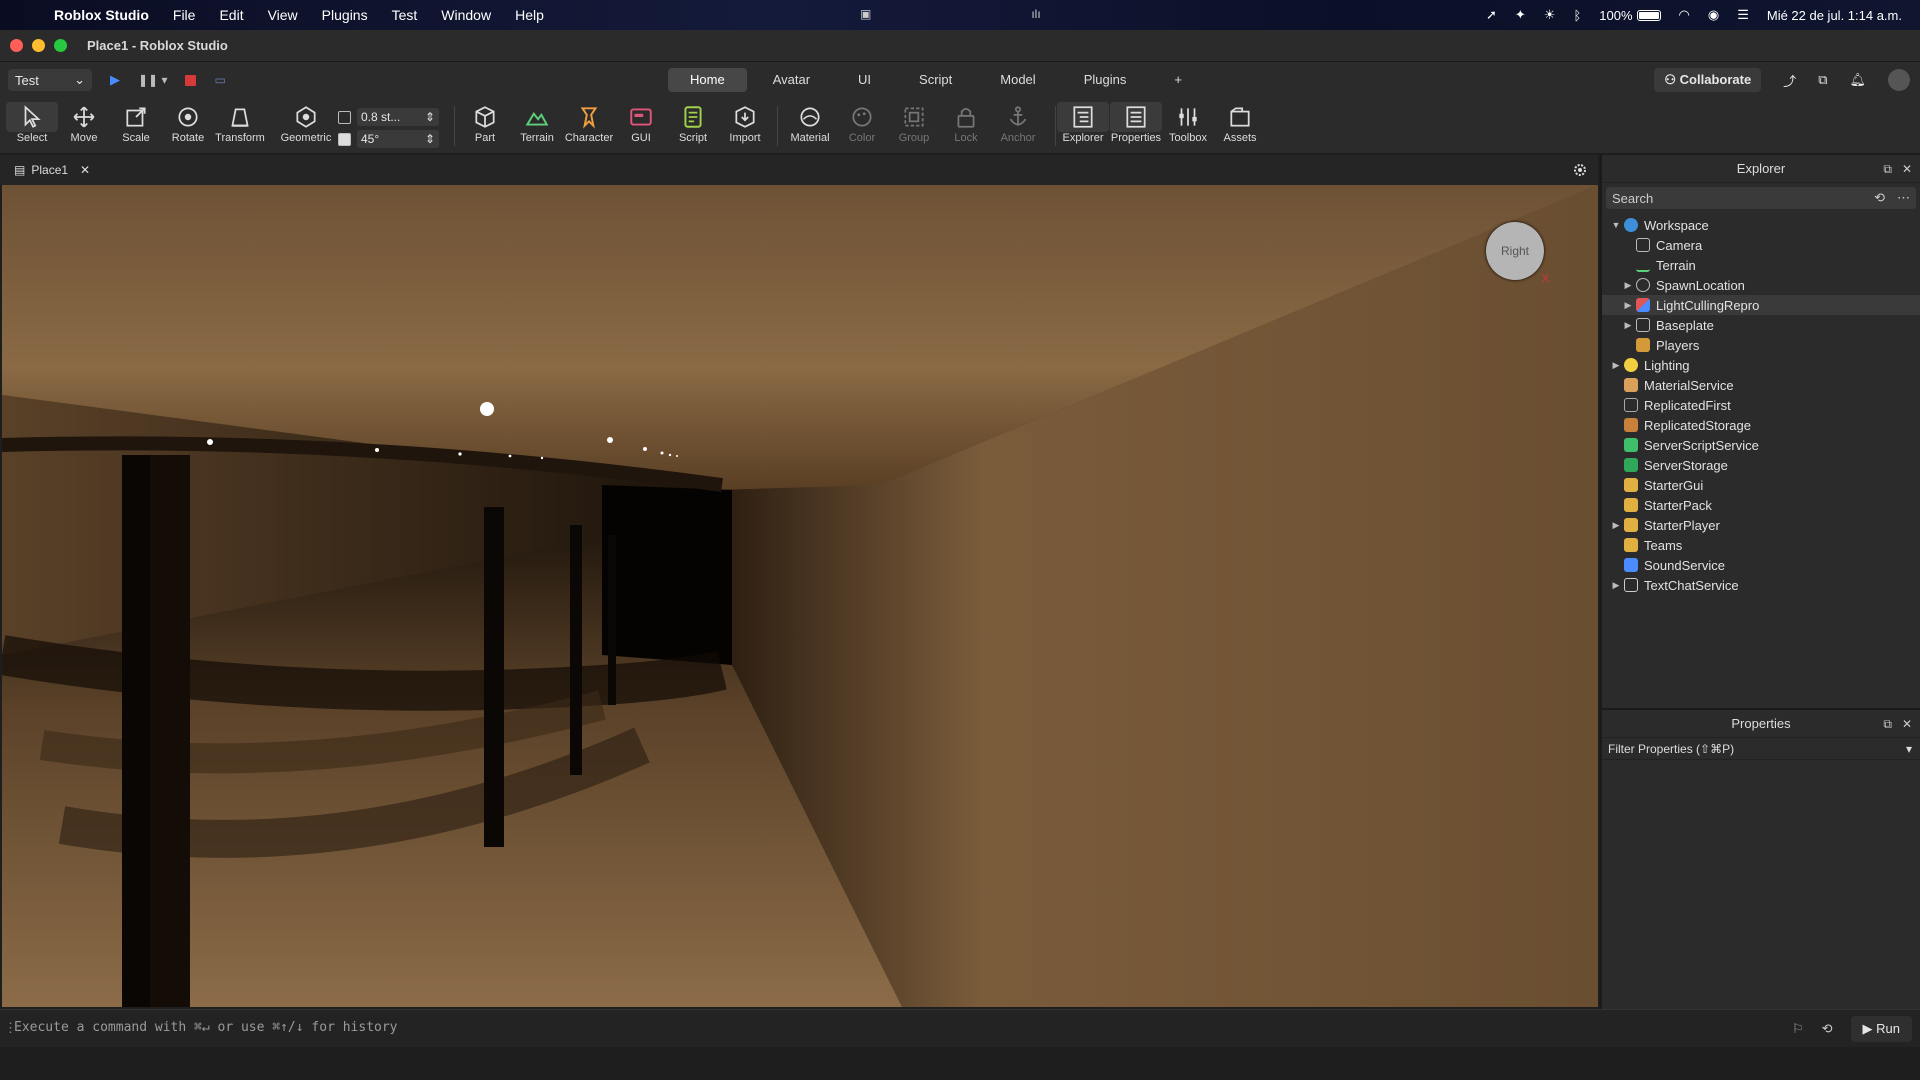  I want to click on tree-item-baseplate: ▶ Baseplate, so click(1761, 325).